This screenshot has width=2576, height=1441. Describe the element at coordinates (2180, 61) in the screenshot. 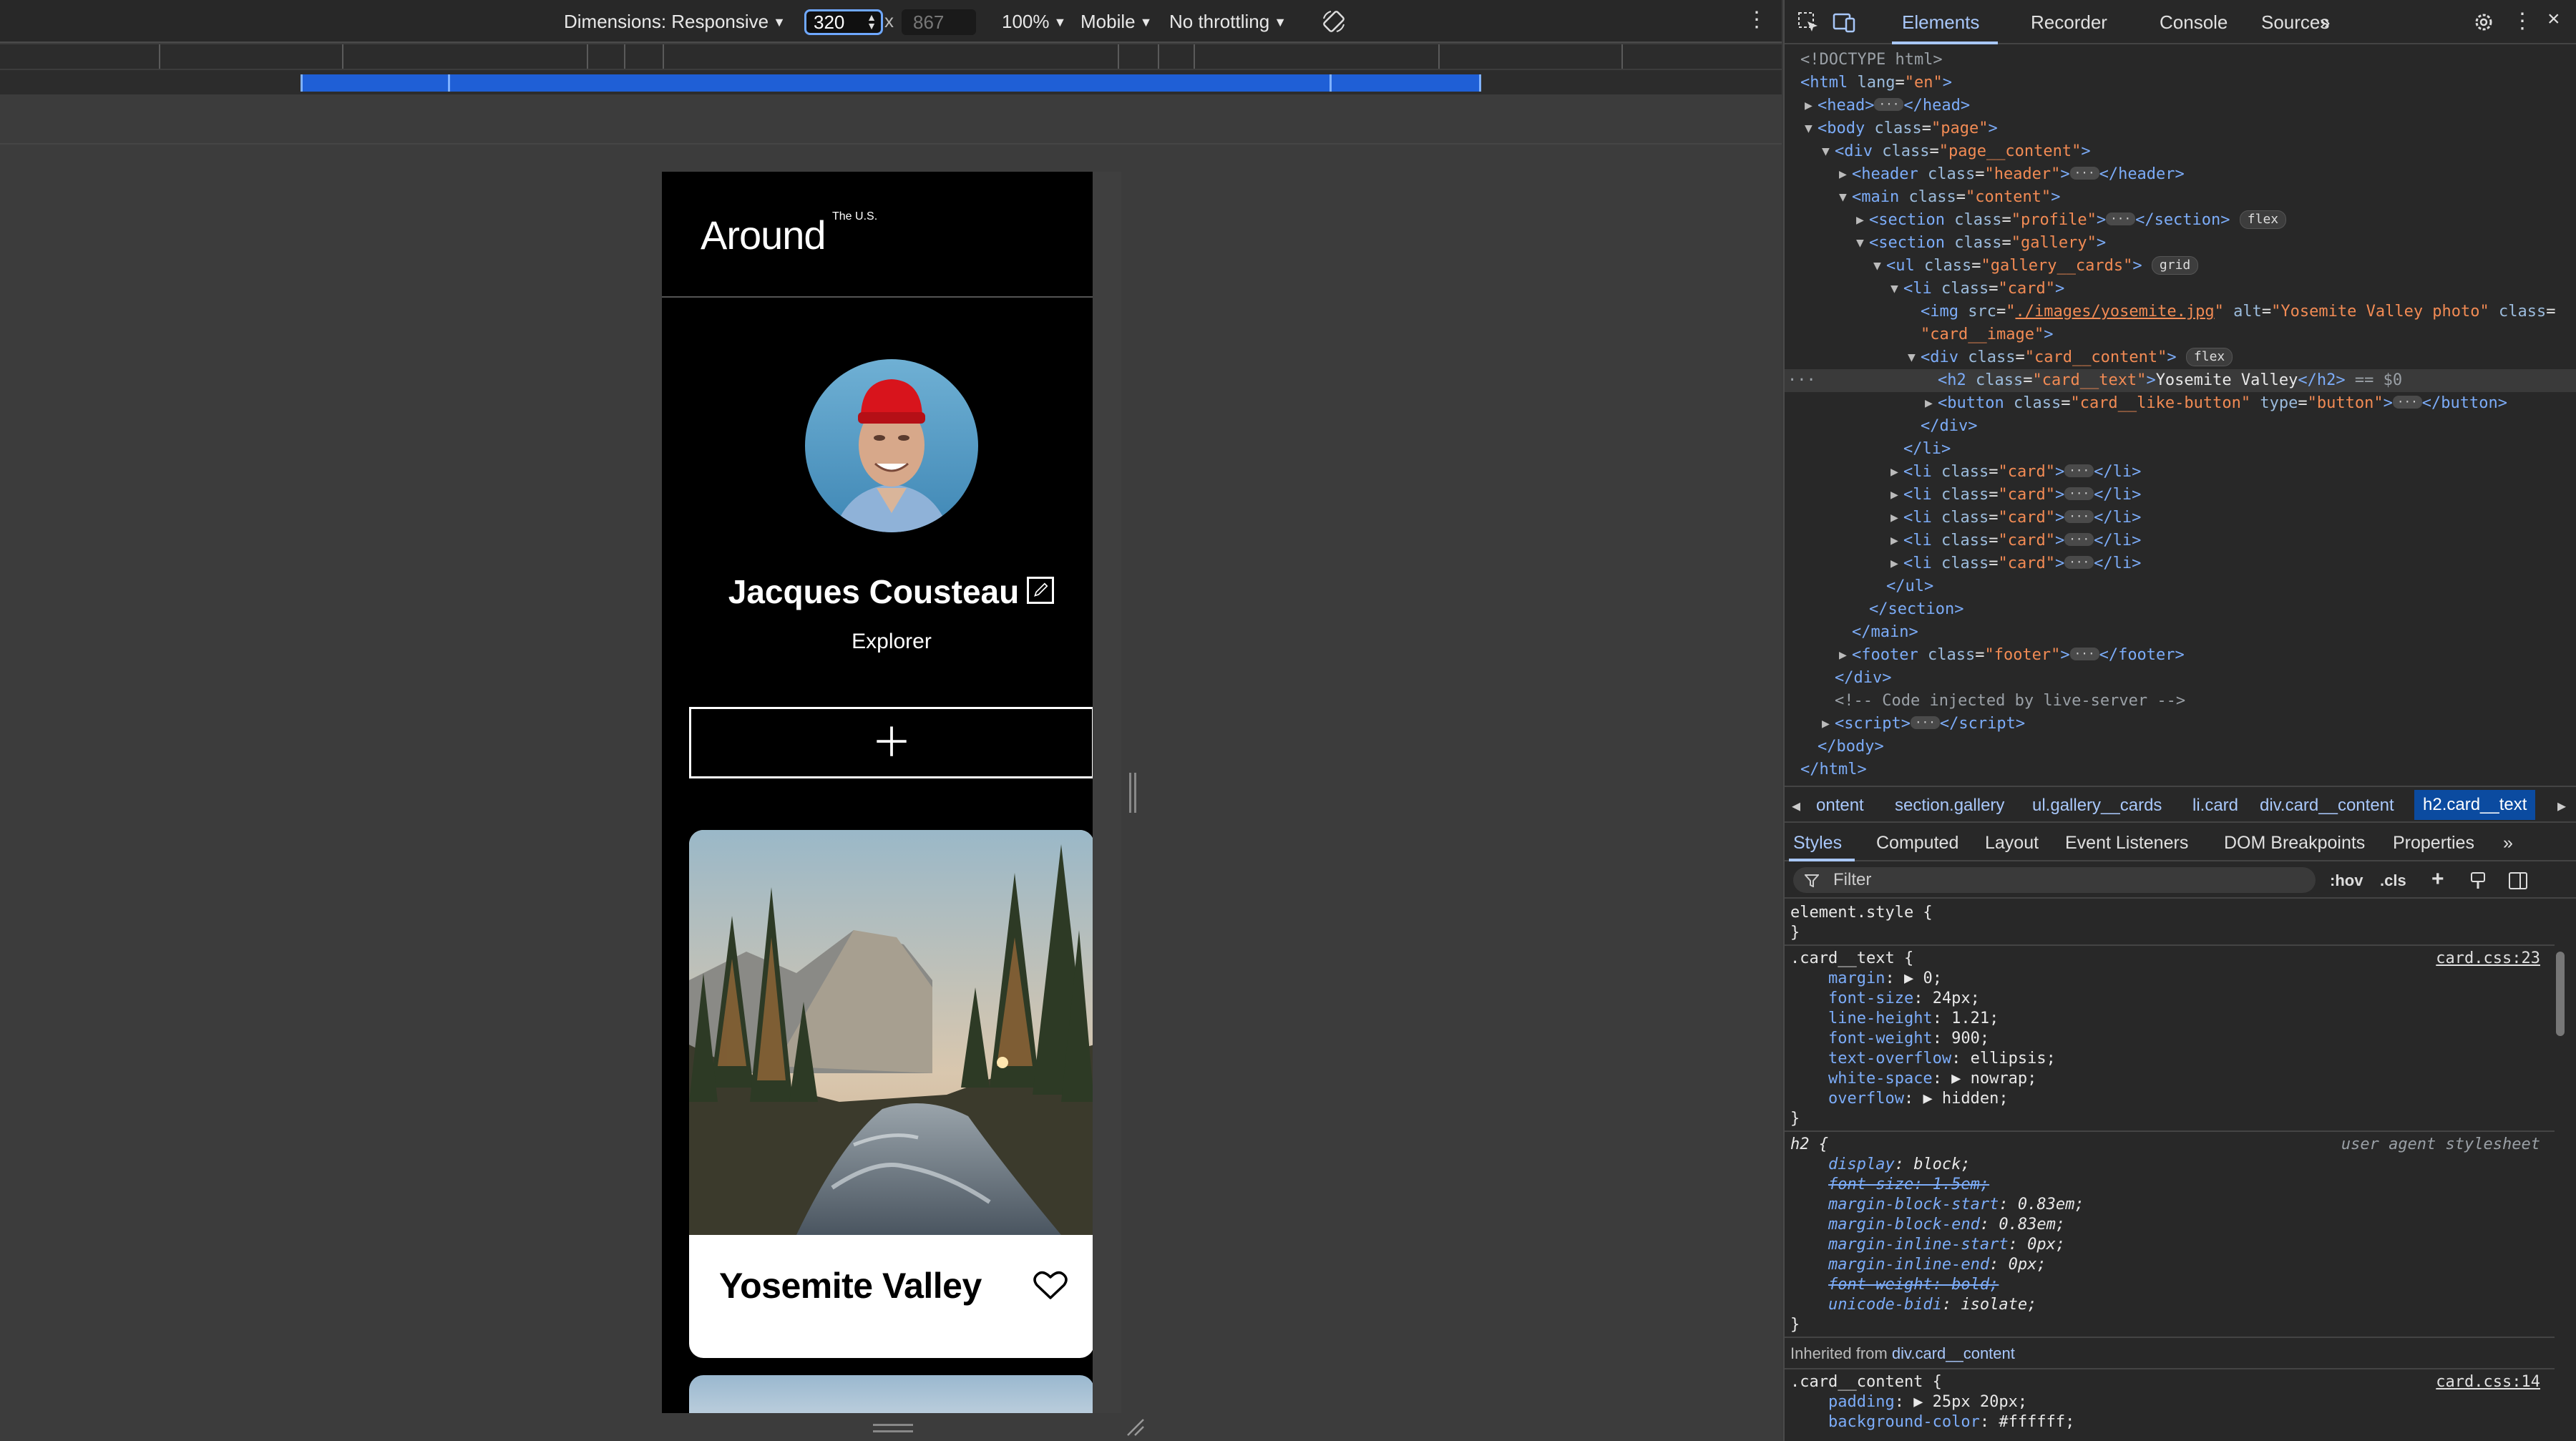

I see `dom-node: <!DOCTYPE html>` at that location.